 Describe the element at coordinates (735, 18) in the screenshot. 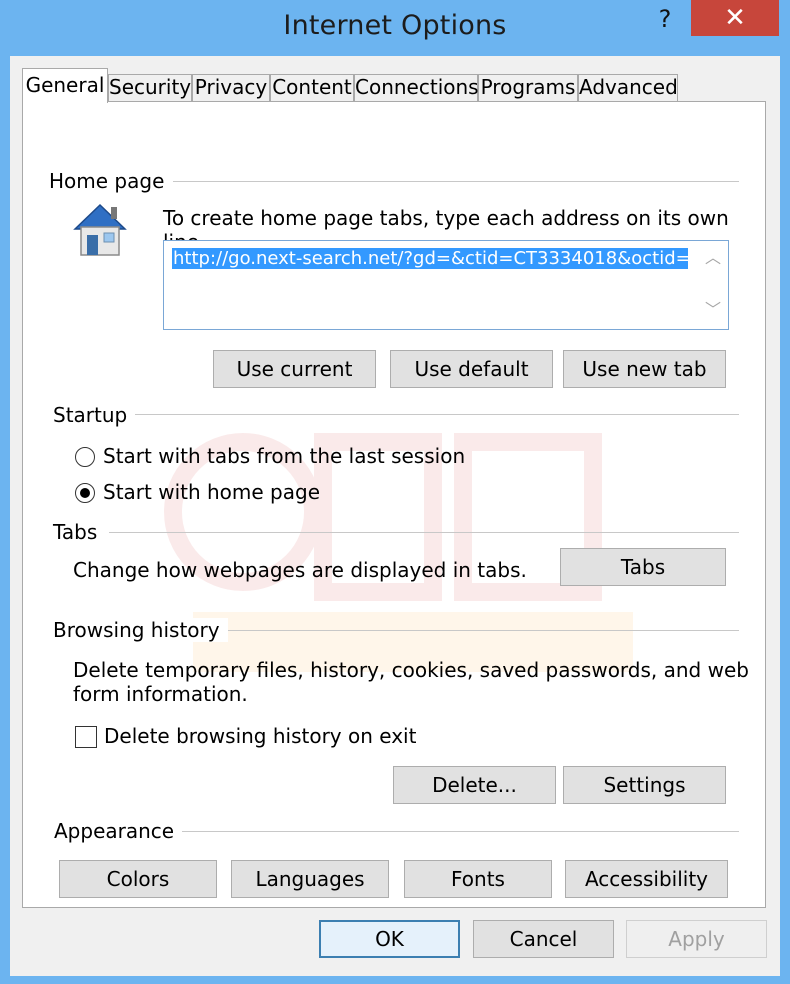

I see `close-button: ✕` at that location.